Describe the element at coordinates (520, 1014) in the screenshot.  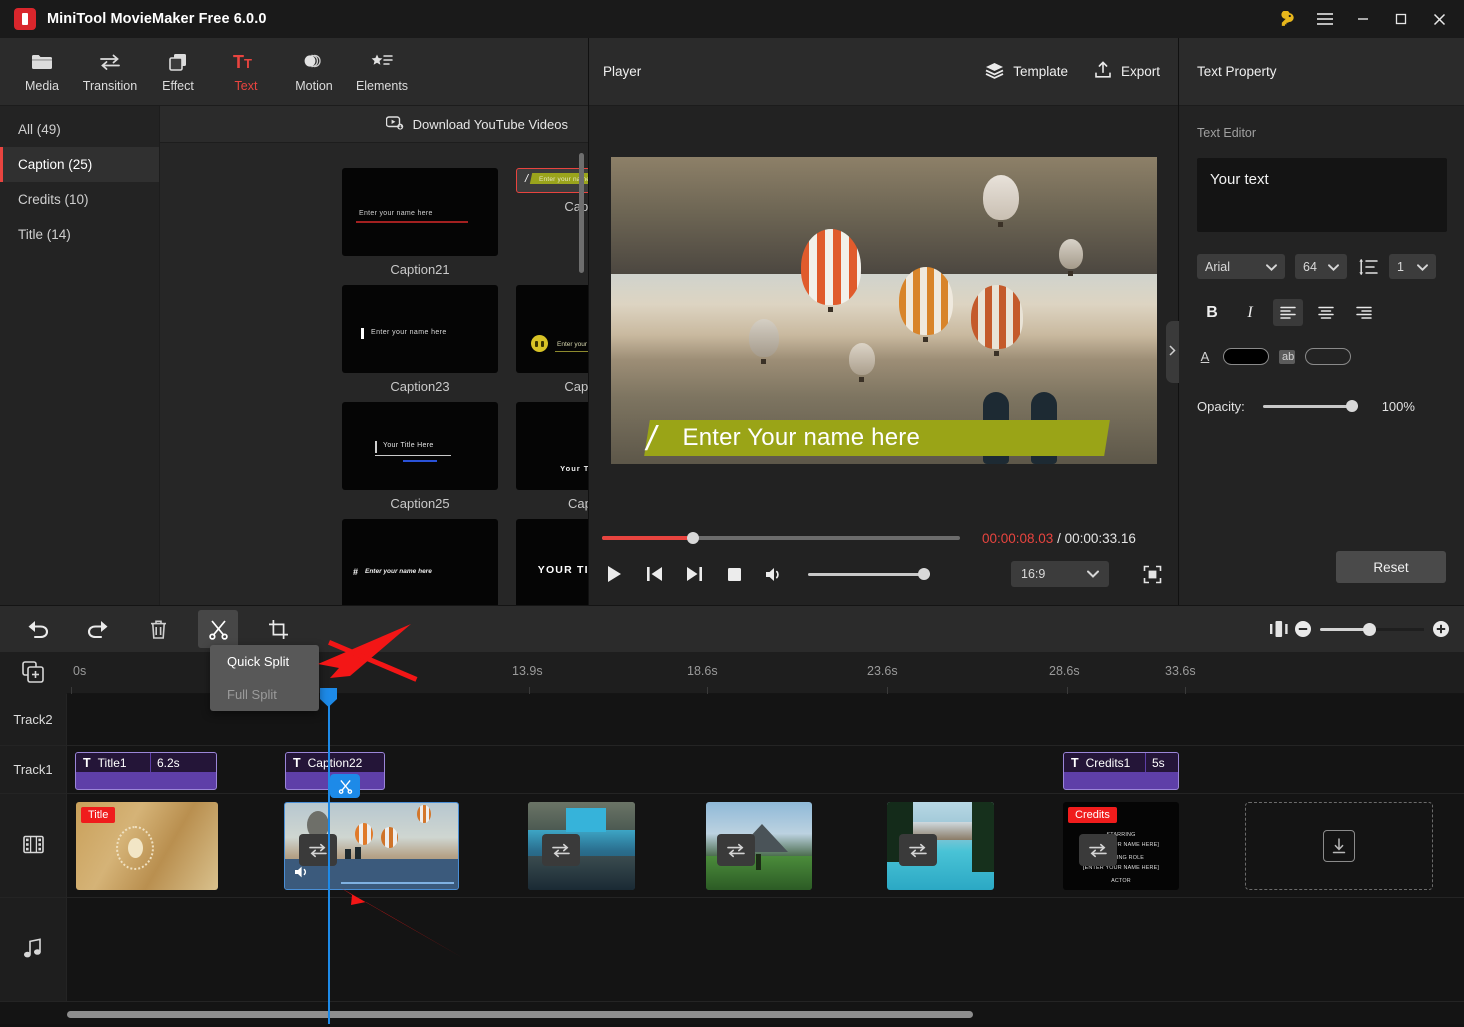
I see `scrollbar-thumb` at that location.